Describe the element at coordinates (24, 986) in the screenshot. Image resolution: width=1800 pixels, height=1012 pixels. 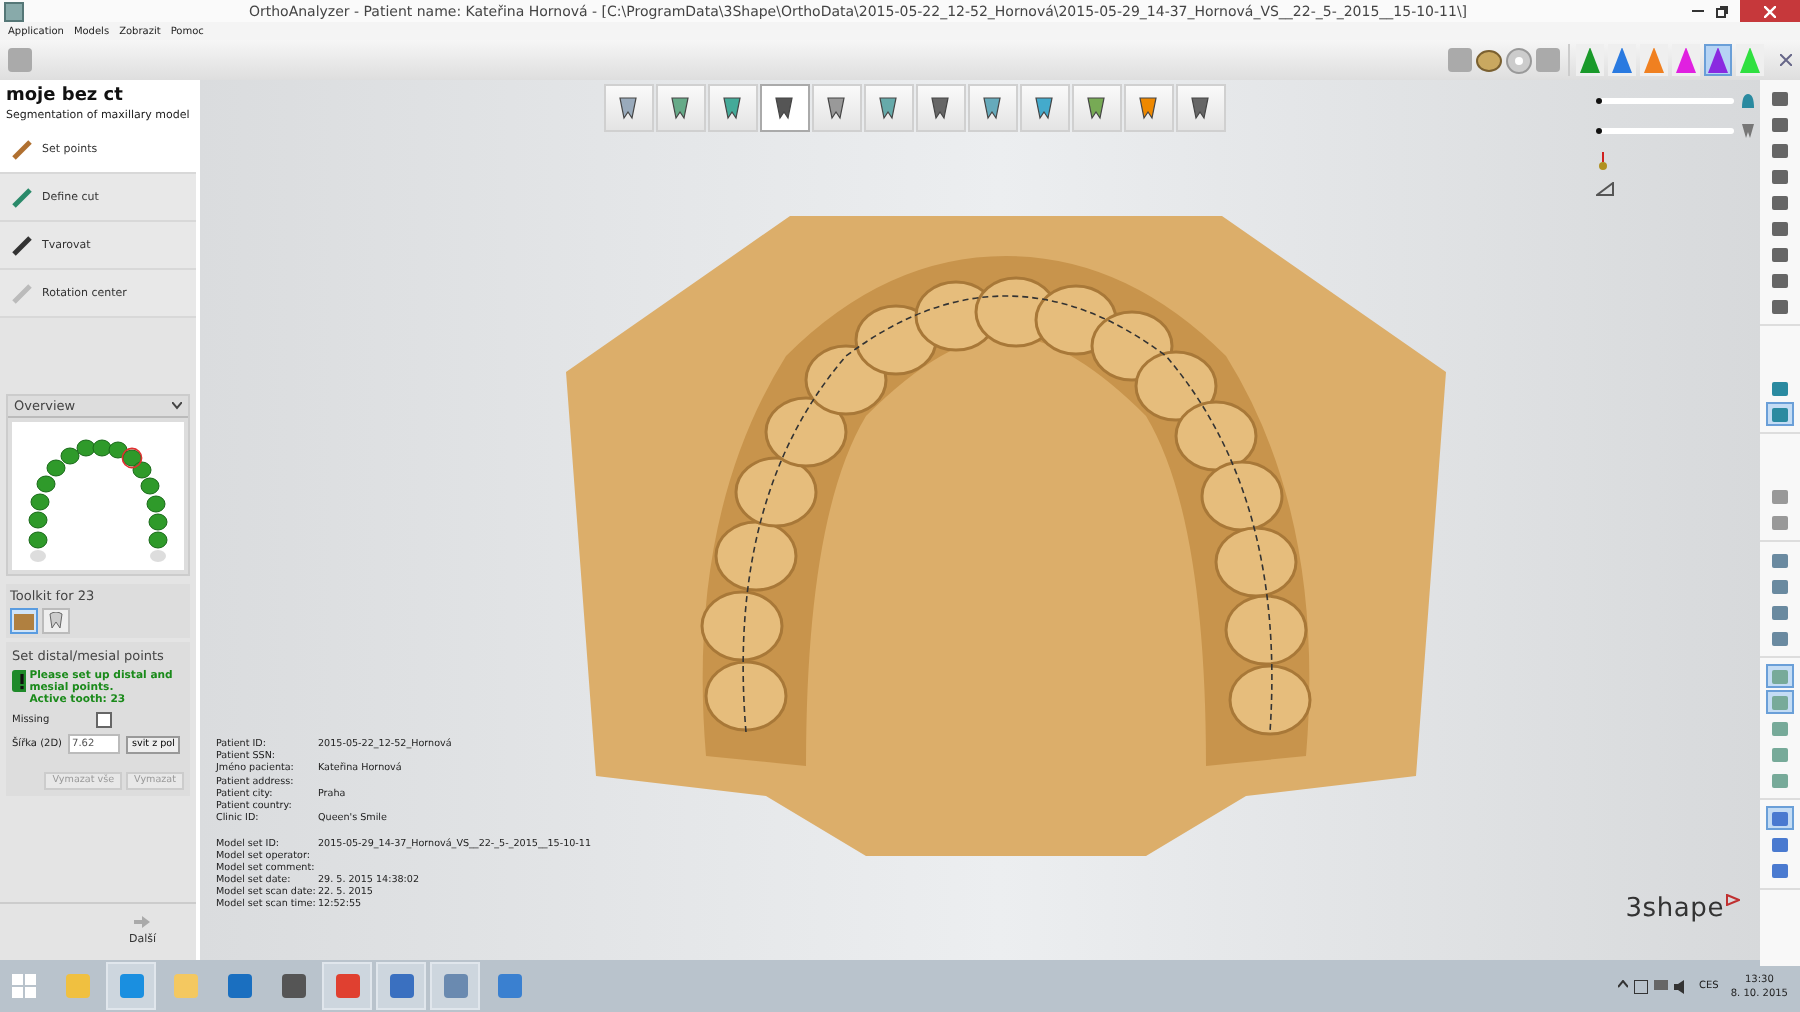
I see `windows-start-icon` at that location.